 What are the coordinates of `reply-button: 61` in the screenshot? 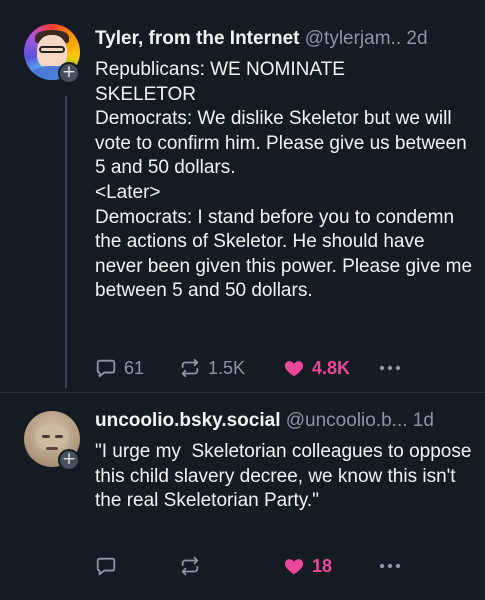 It's located at (119, 368).